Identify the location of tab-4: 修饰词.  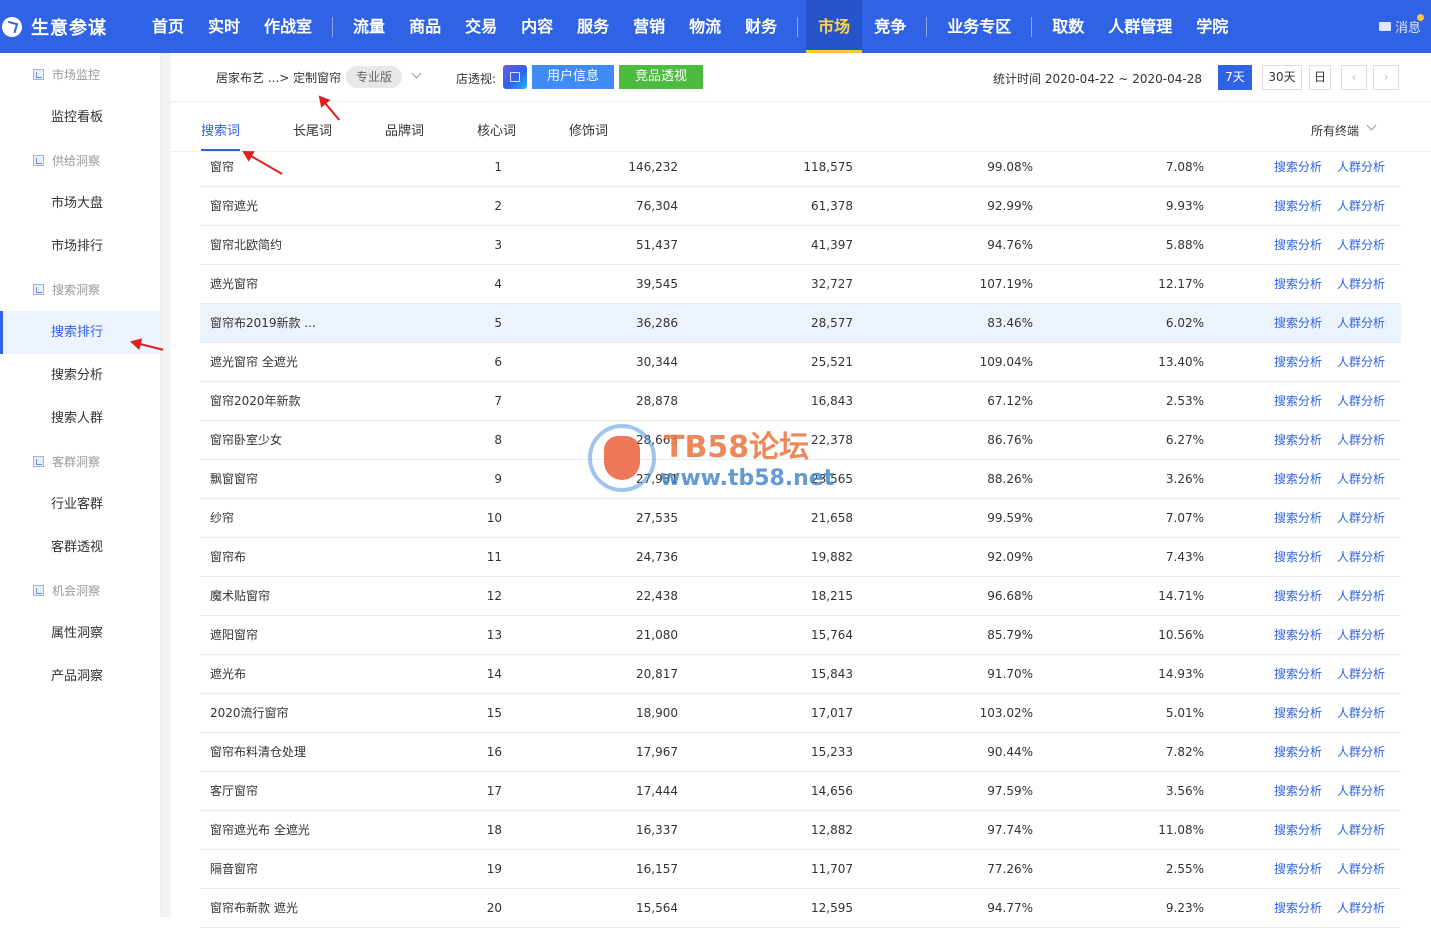
(588, 129).